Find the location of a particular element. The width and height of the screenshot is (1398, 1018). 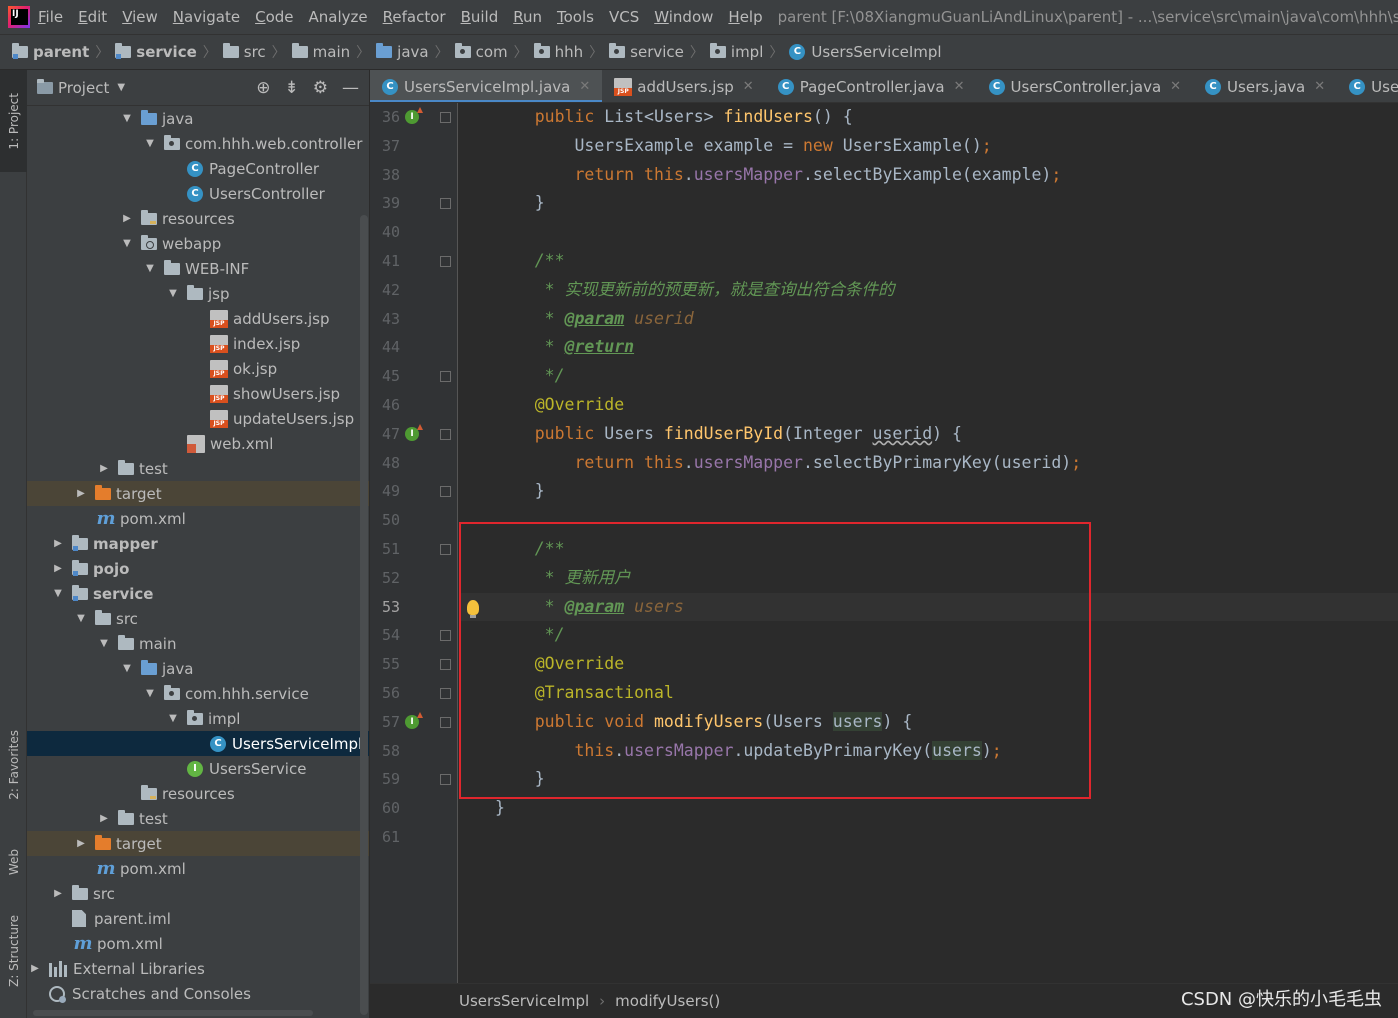

tree-item: I UsersService is located at coordinates (198, 768).